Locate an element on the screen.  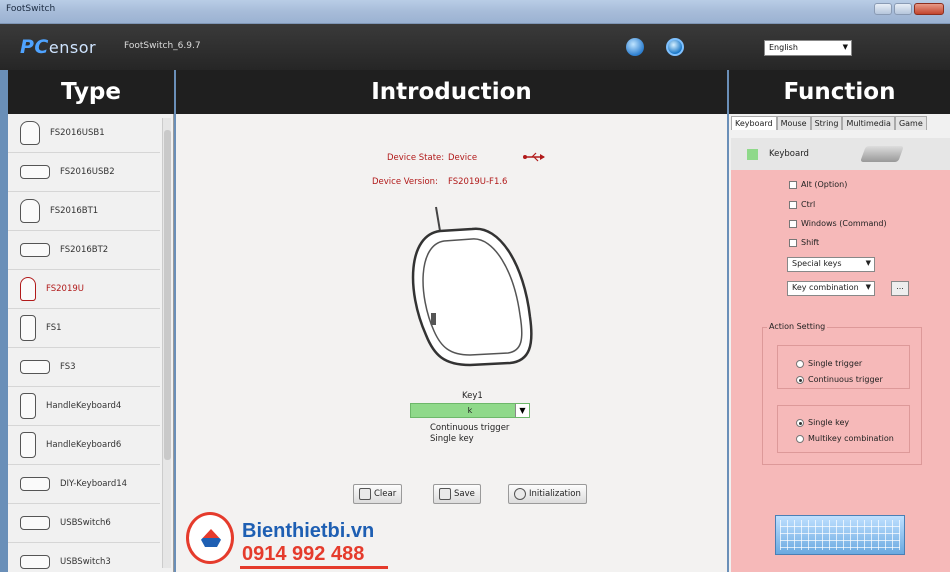
close-button is located at coordinates (929, 9).